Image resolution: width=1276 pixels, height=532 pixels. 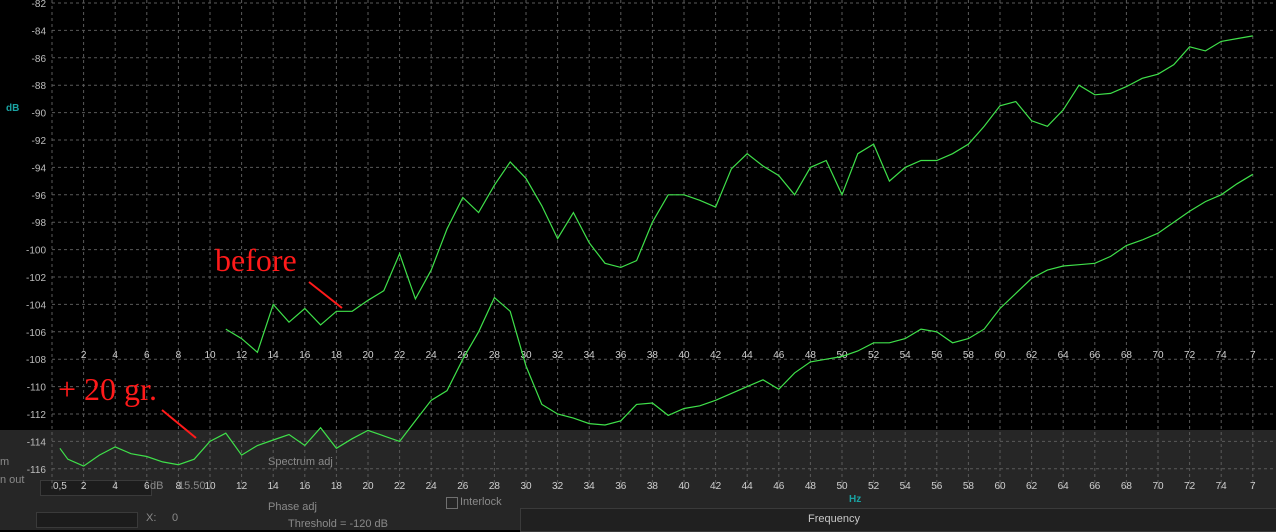 I want to click on x-tick-label-bottom: 66, so click(x=1095, y=486).